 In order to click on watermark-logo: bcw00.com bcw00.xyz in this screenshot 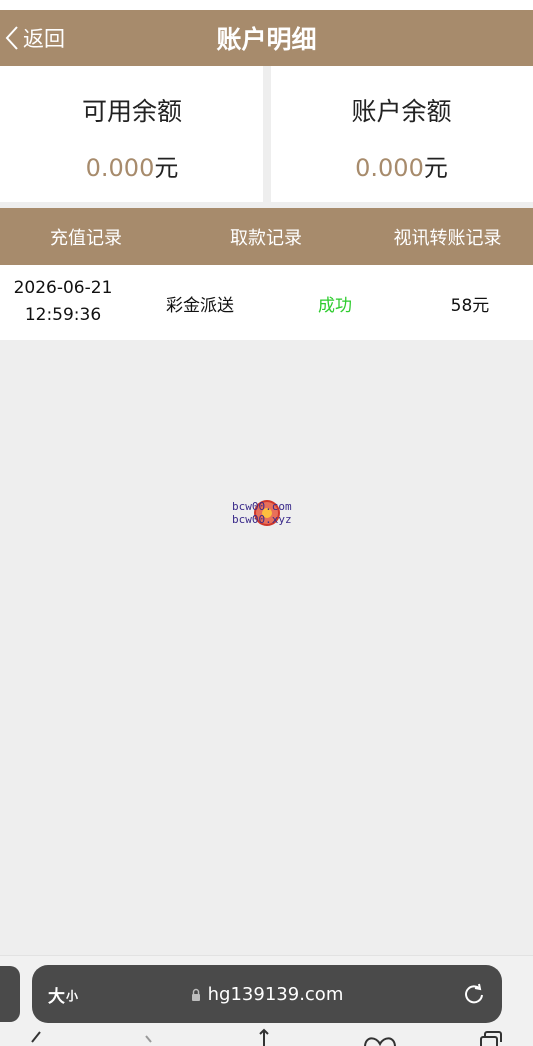, I will do `click(272, 515)`.